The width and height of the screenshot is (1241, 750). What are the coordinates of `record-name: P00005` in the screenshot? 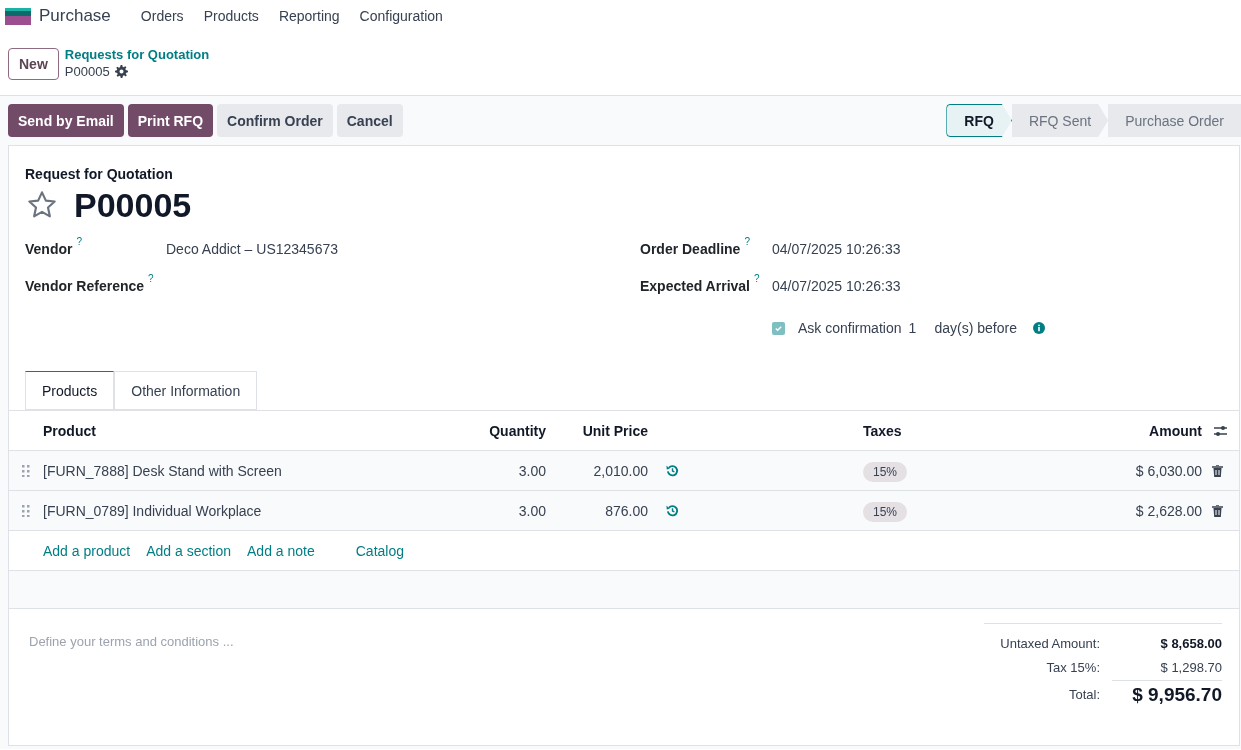 It's located at (87, 71).